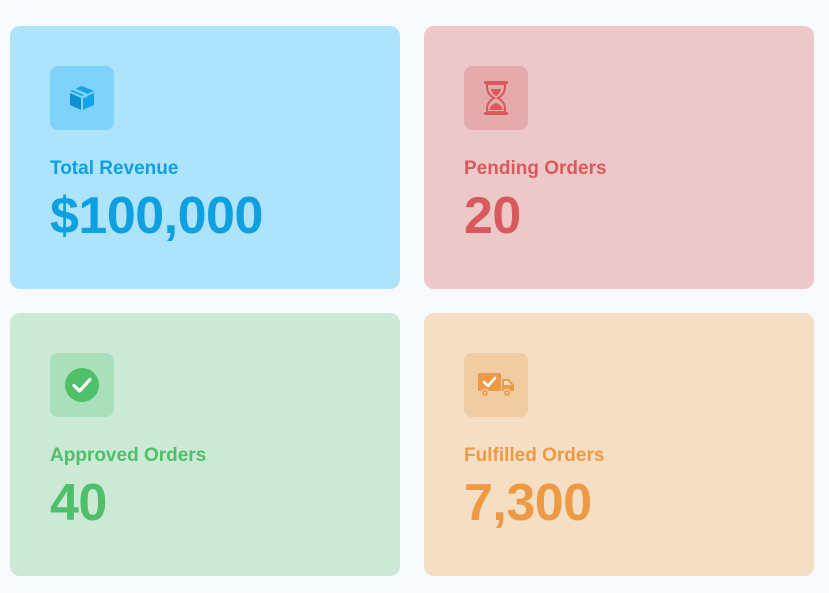 Image resolution: width=829 pixels, height=593 pixels. Describe the element at coordinates (128, 455) in the screenshot. I see `stat-label: Approved Orders` at that location.